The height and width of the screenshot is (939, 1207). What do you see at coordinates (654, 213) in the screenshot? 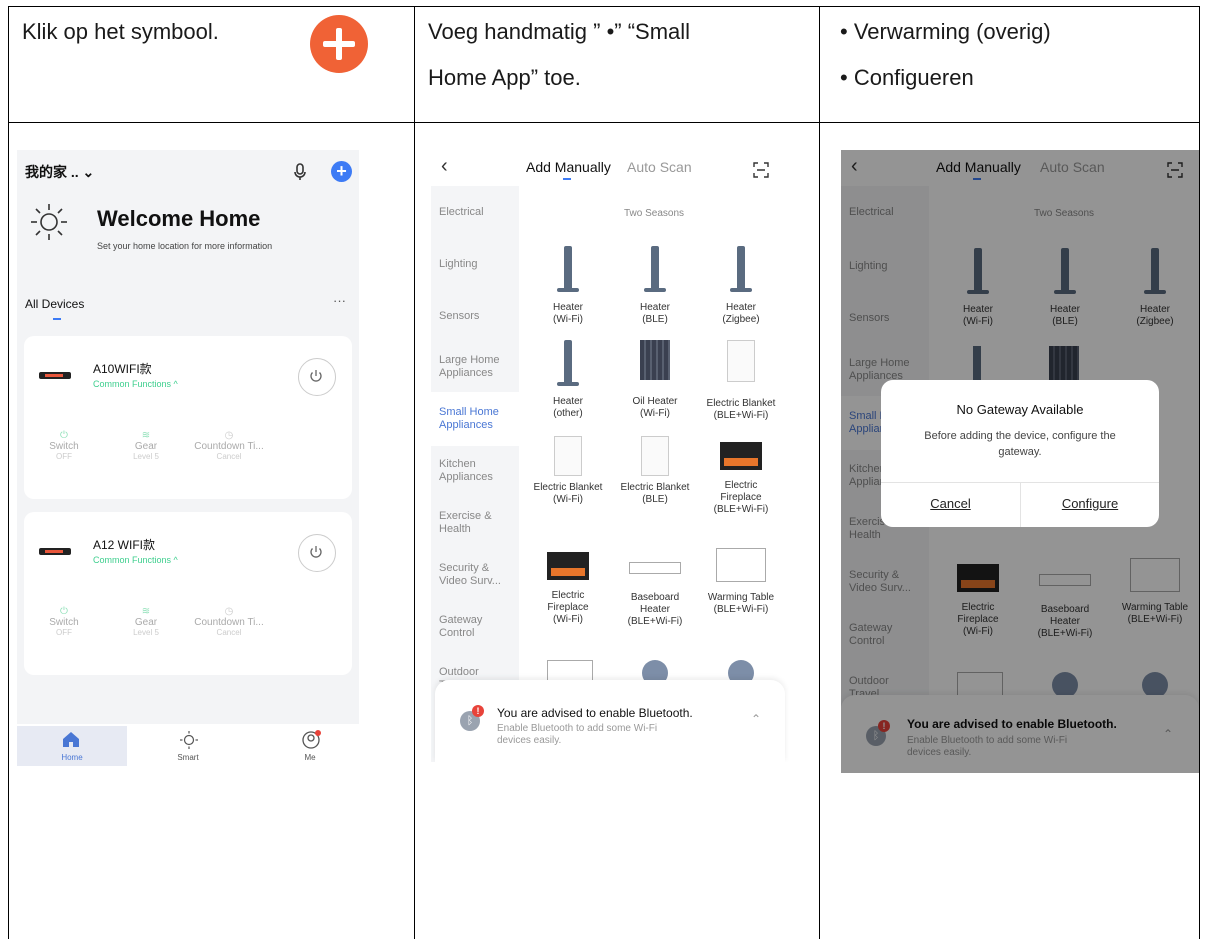
I see `section-title: Two Seasons` at bounding box center [654, 213].